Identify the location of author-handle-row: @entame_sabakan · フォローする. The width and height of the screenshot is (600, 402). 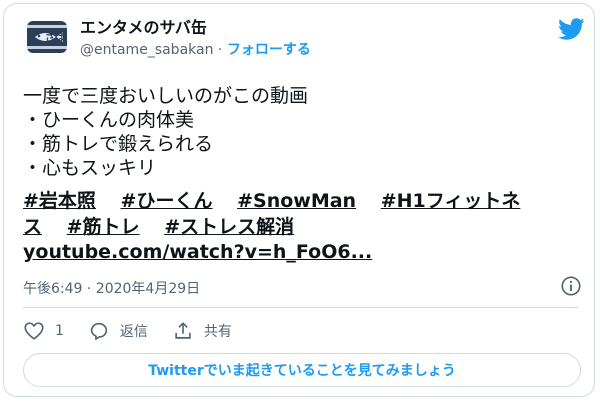
(195, 50).